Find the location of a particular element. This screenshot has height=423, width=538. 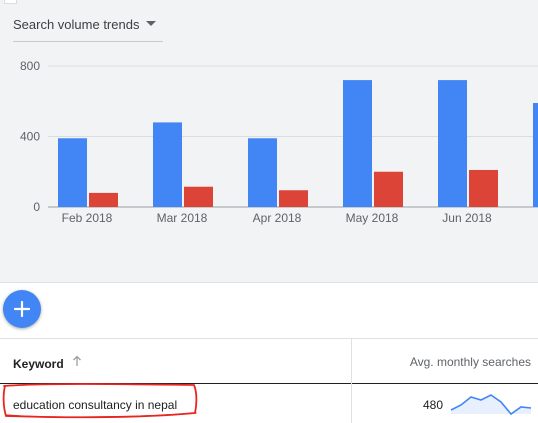

table-header: Keyword Avg. monthly searches is located at coordinates (269, 361).